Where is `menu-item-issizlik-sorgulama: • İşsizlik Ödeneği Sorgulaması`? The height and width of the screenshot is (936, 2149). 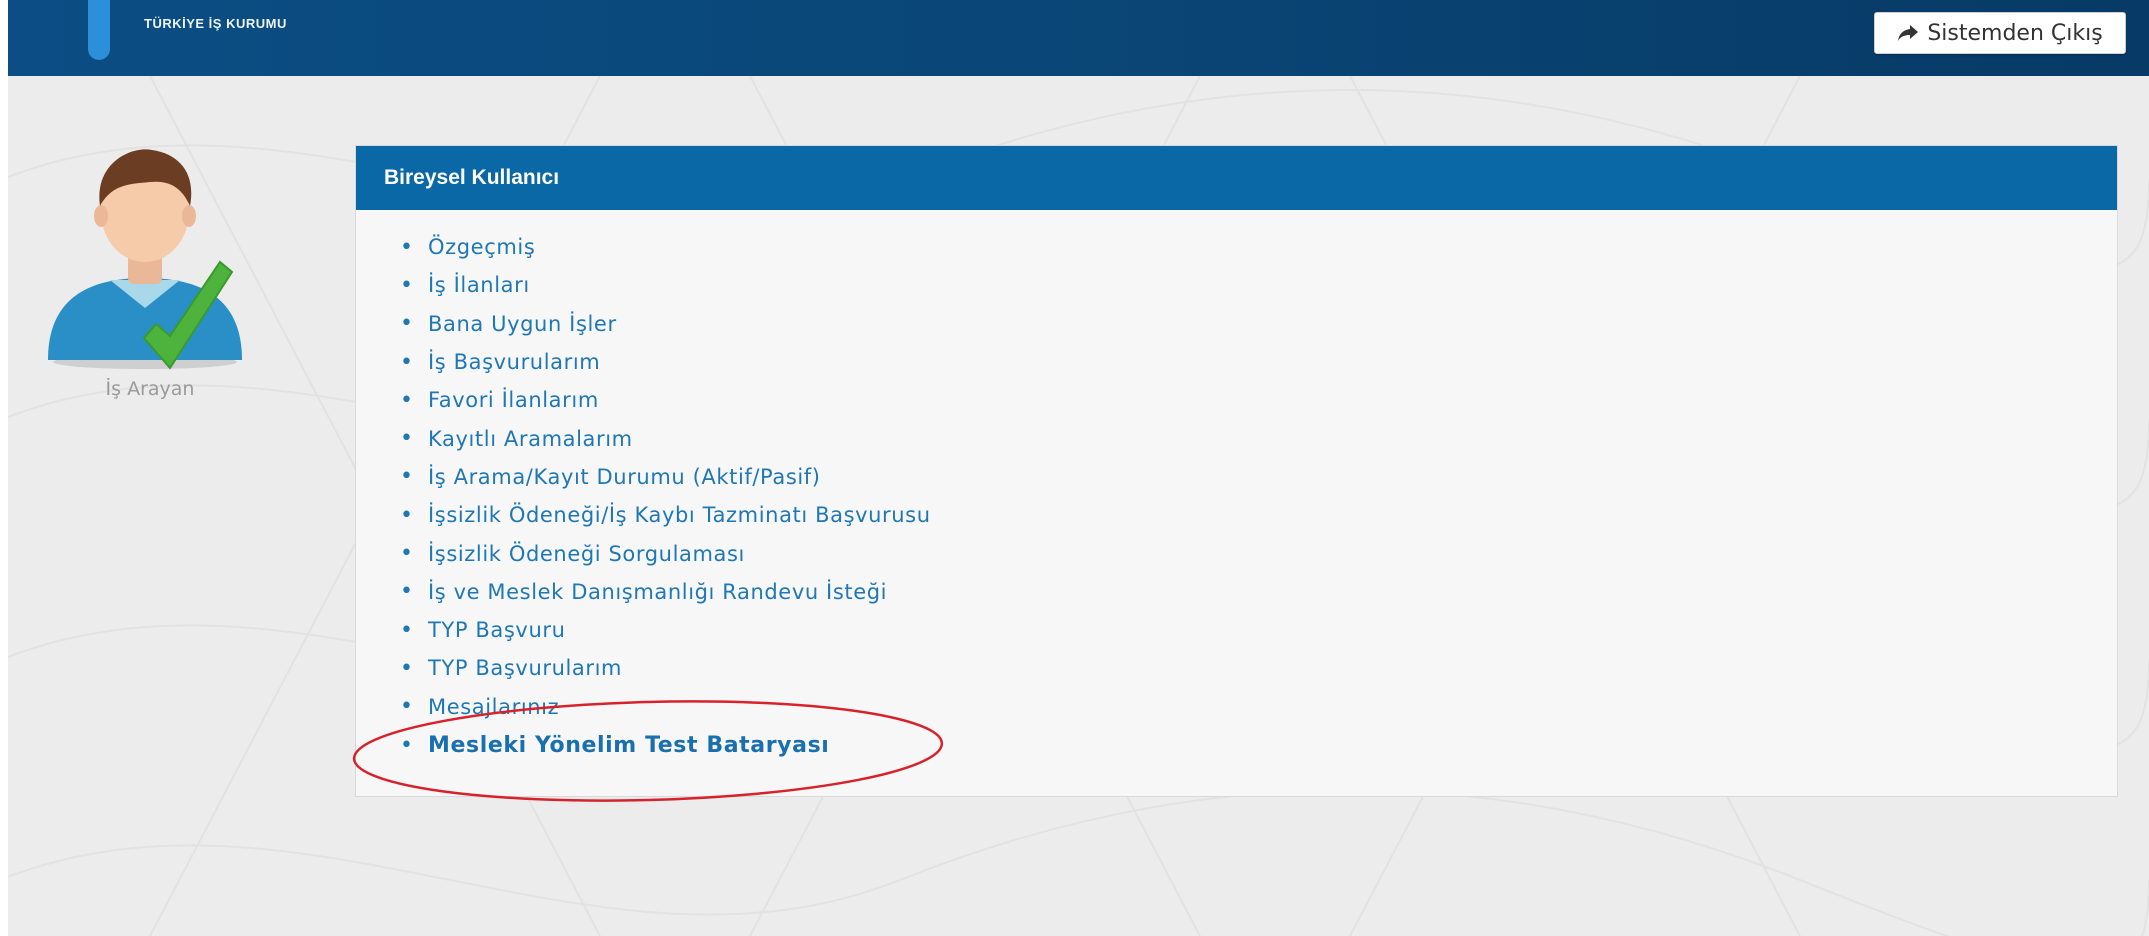
menu-item-issizlik-sorgulama: • İşsizlik Ödeneği Sorgulaması is located at coordinates (1258, 553).